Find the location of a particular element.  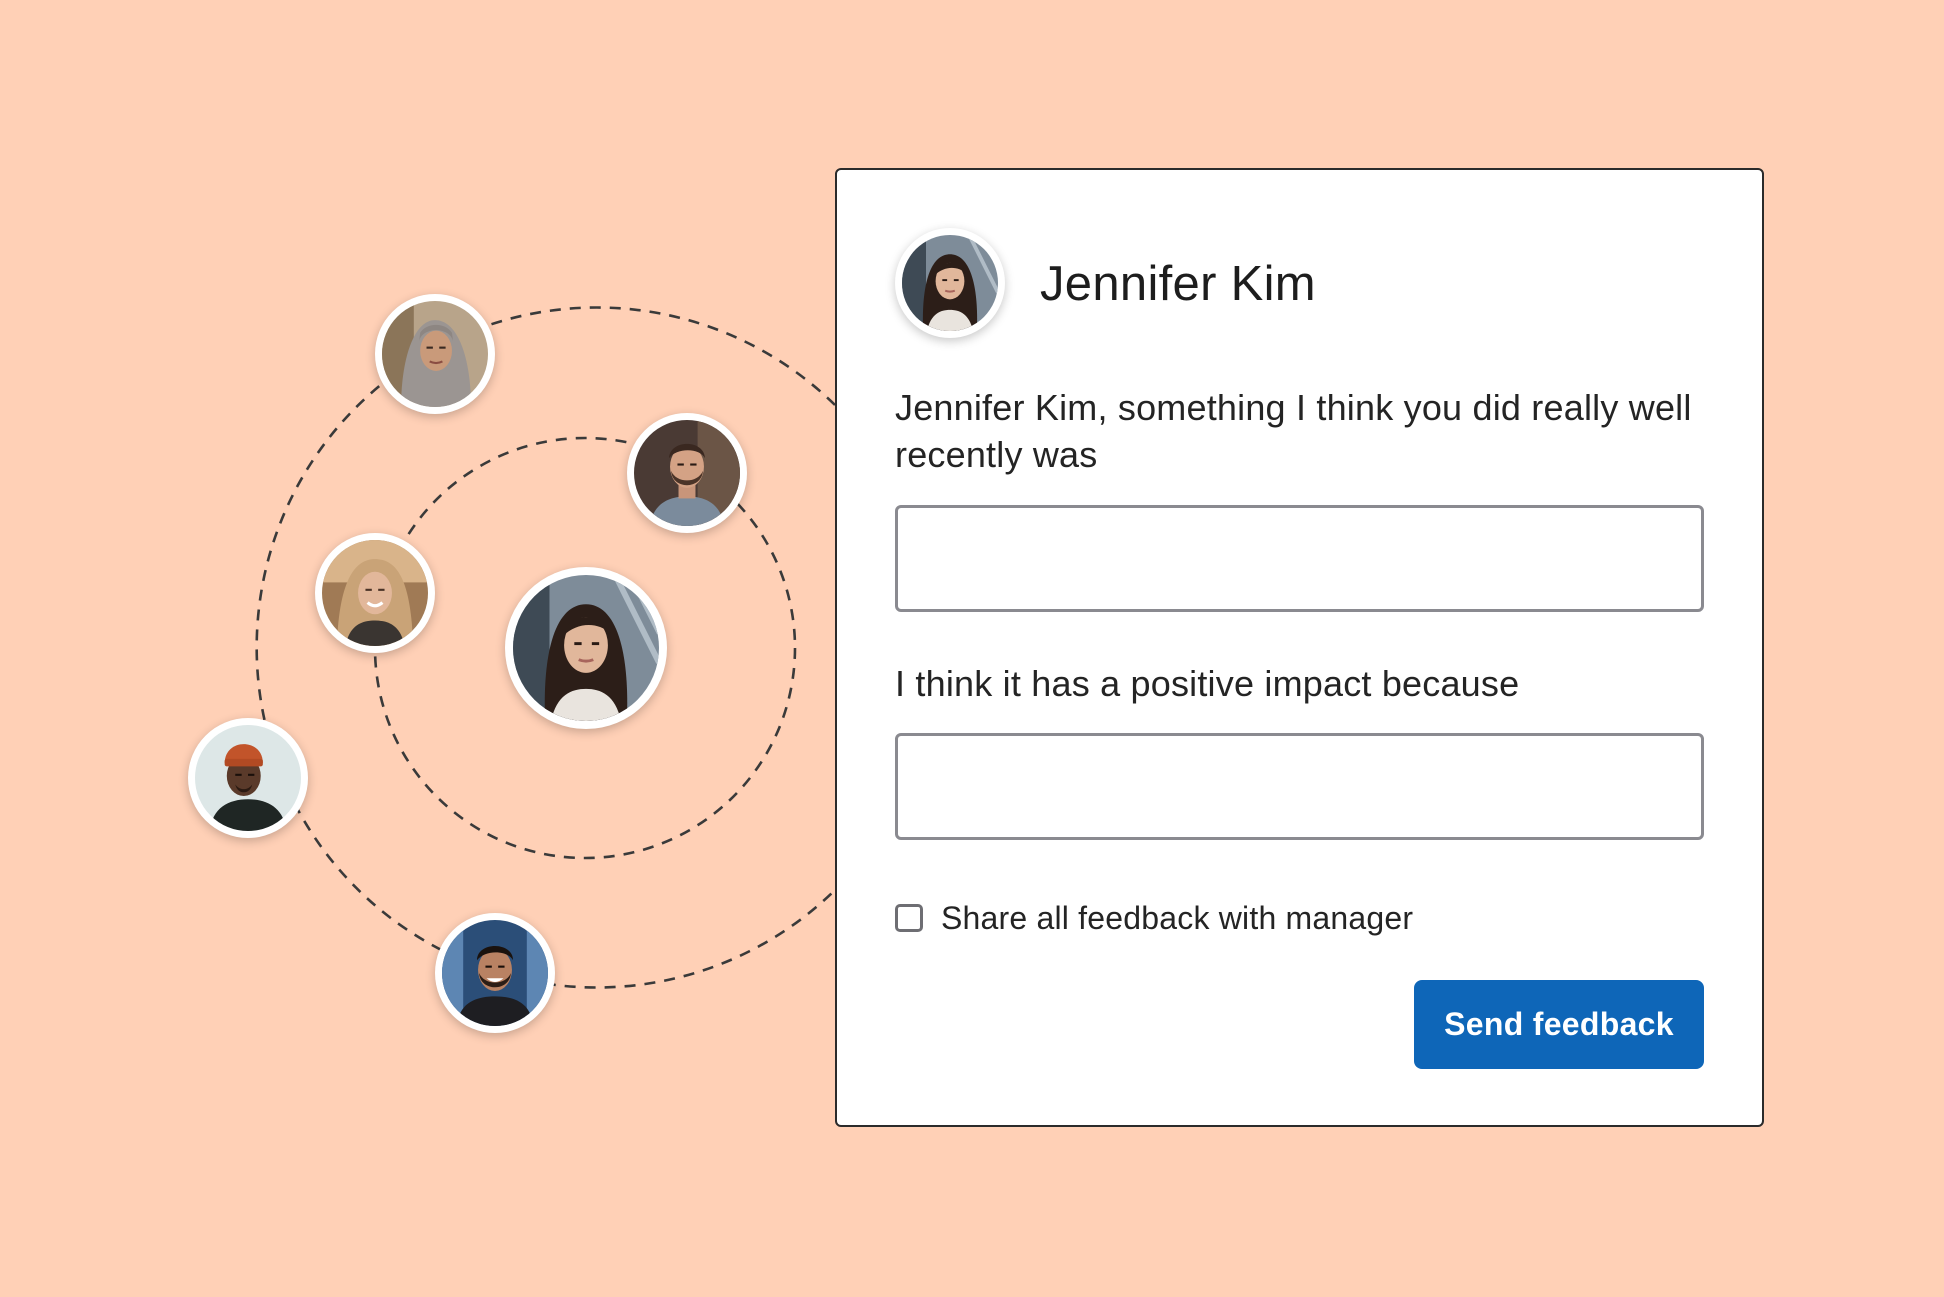

avatar-woman-headscarf is located at coordinates (435, 354).